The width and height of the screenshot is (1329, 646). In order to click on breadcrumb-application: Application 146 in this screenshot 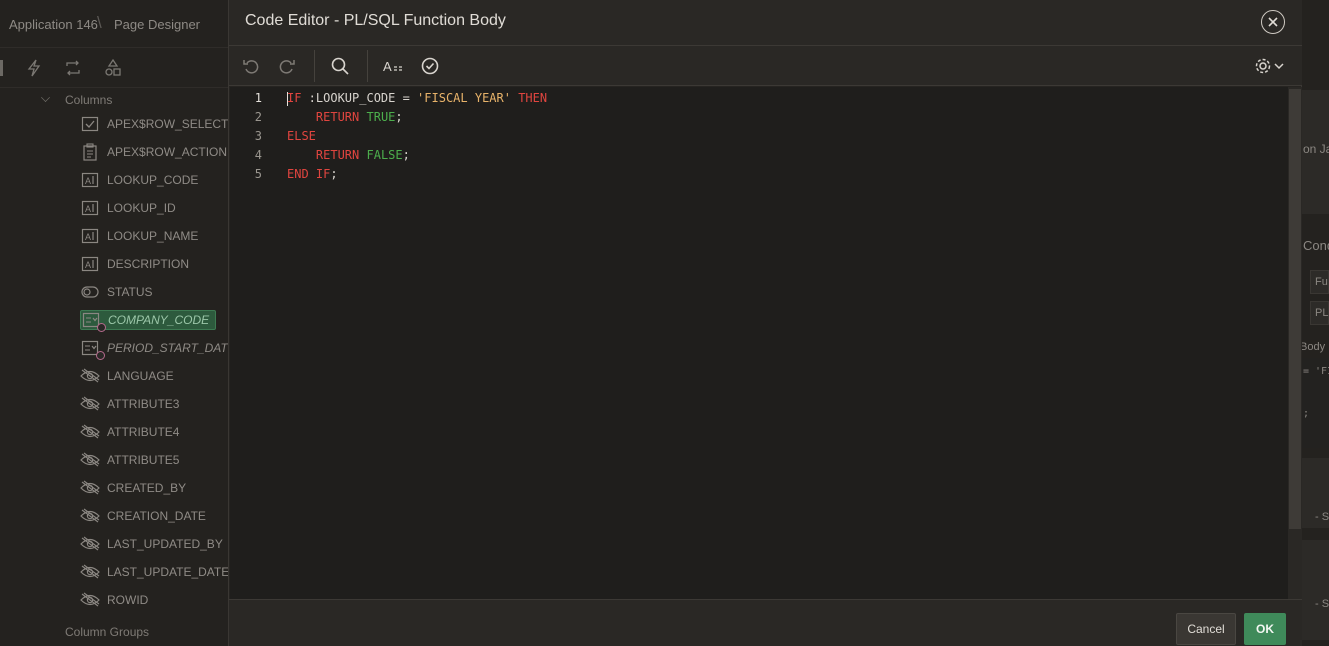, I will do `click(53, 24)`.